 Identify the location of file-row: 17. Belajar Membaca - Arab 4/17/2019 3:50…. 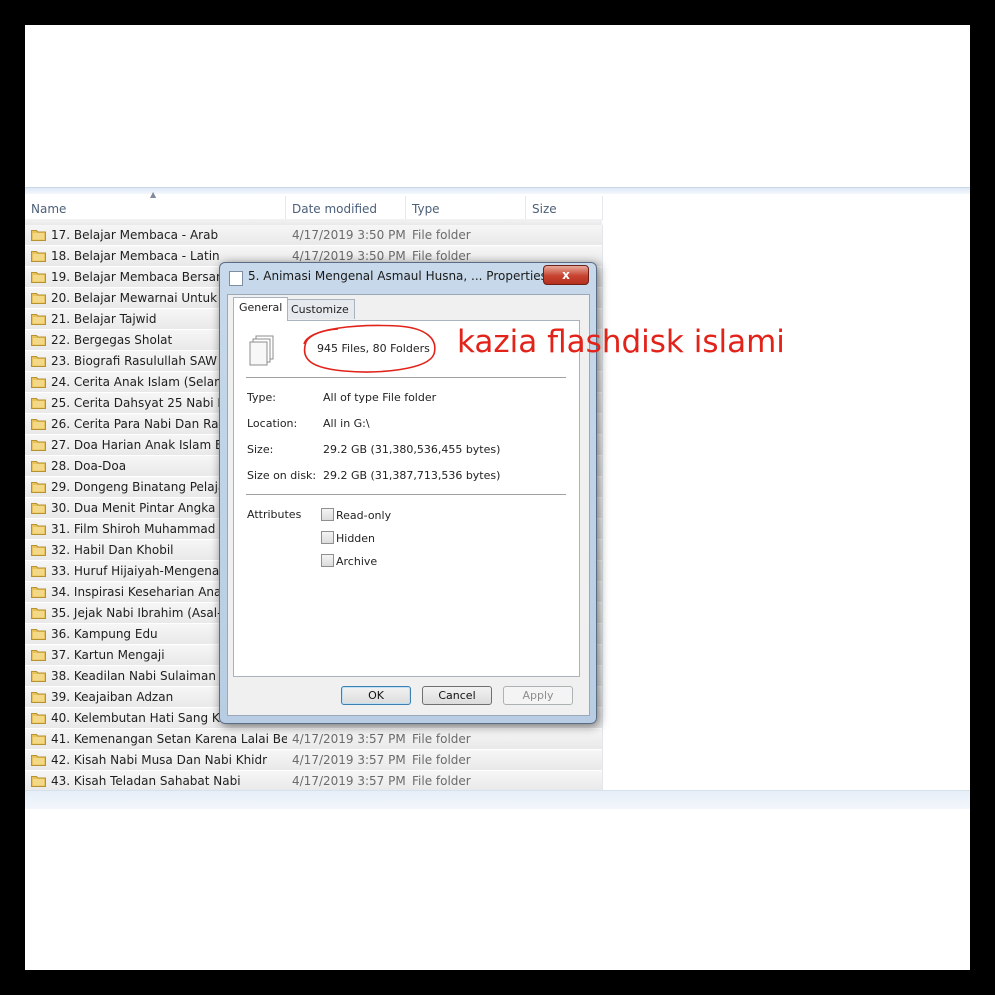
(313, 235).